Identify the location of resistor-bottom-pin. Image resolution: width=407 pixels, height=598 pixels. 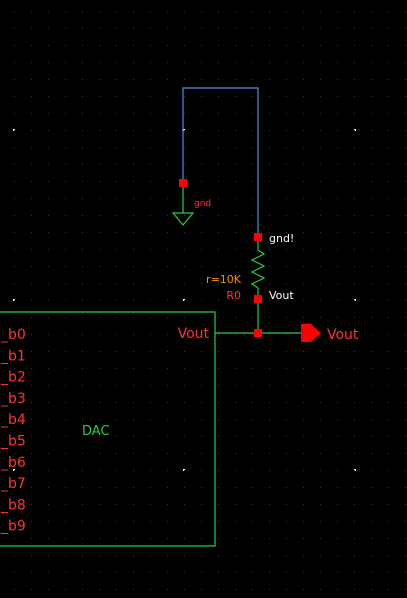
(258, 299).